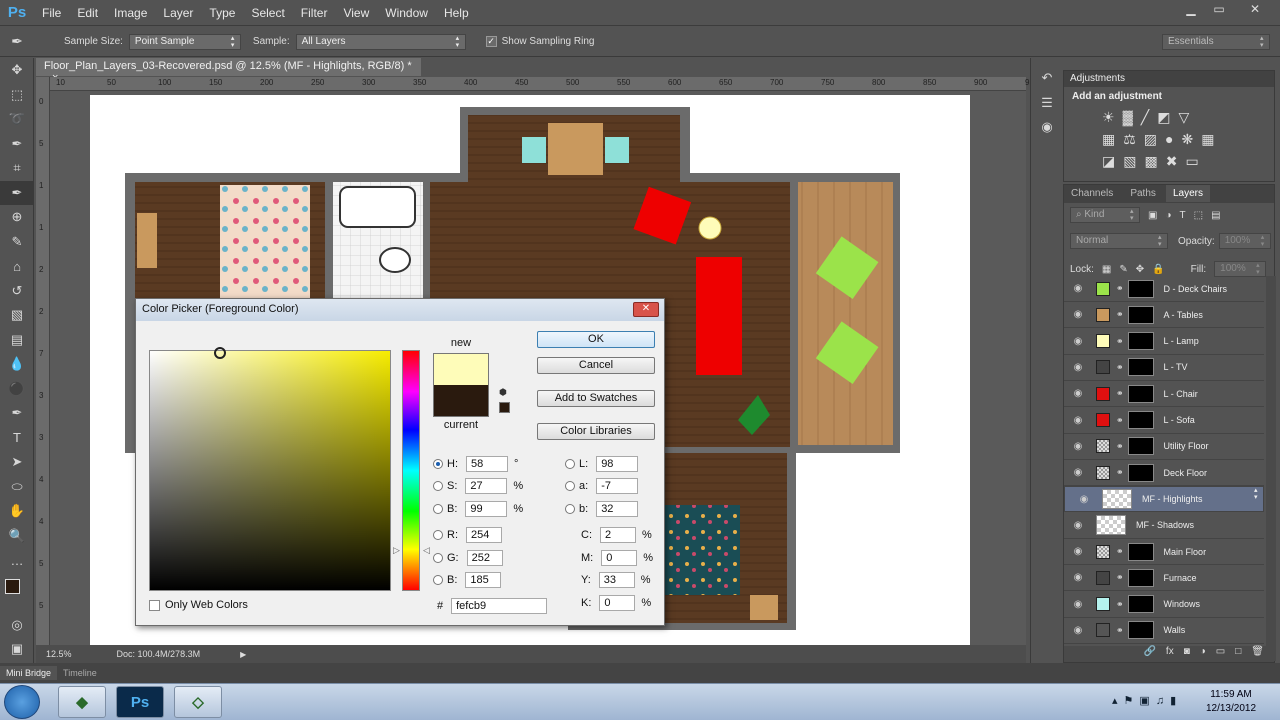 This screenshot has width=1280, height=720. Describe the element at coordinates (1173, 139) in the screenshot. I see `photo-filter-icon: ●` at that location.